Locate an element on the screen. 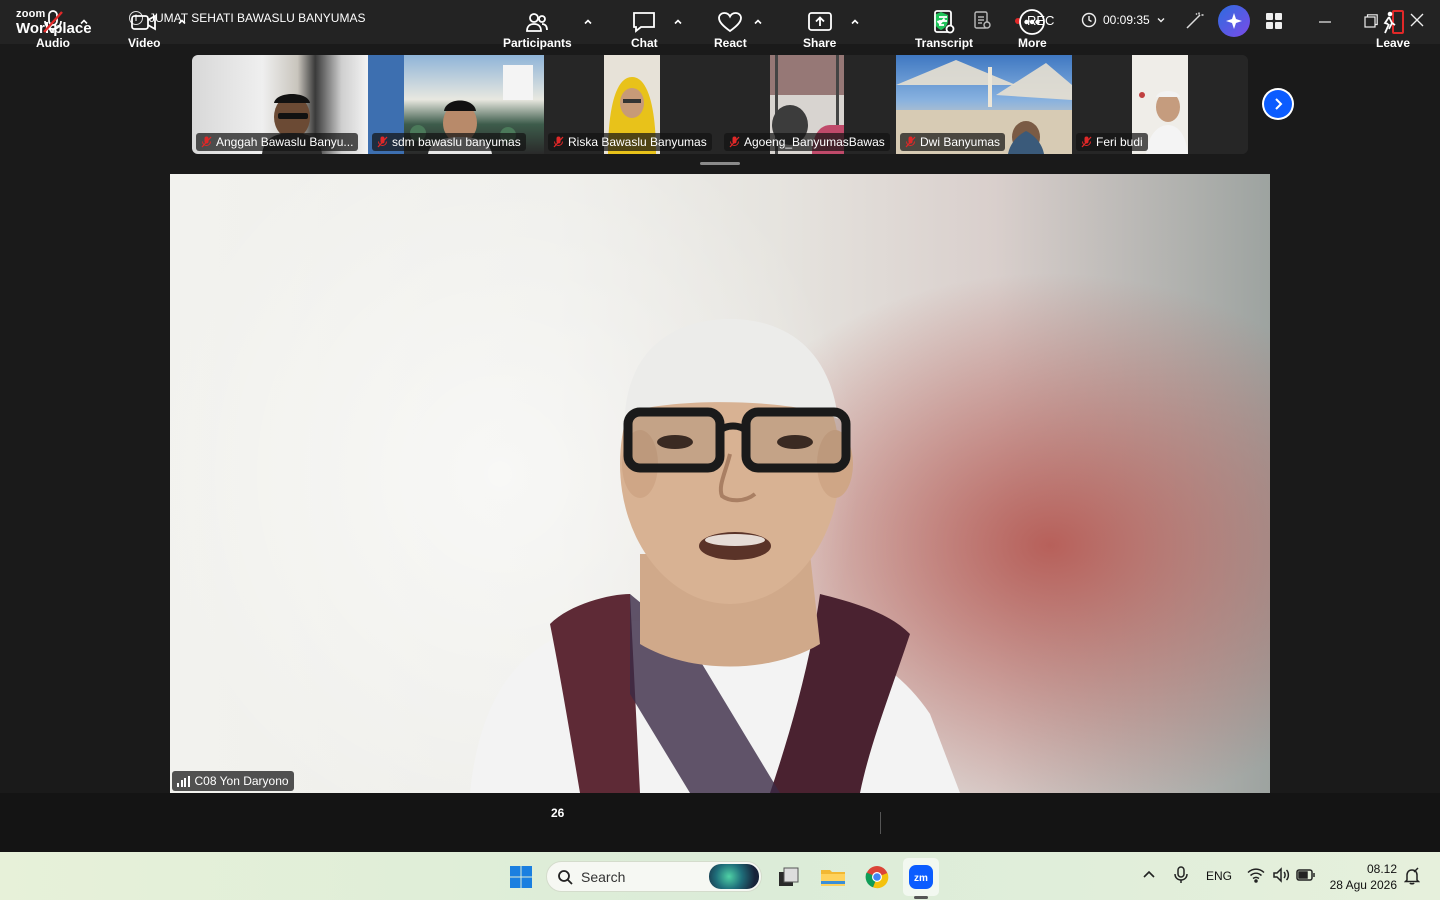  windows-taskbar: Search zm ENG 08.12 28 Agu 2026 is located at coordinates (720, 876).